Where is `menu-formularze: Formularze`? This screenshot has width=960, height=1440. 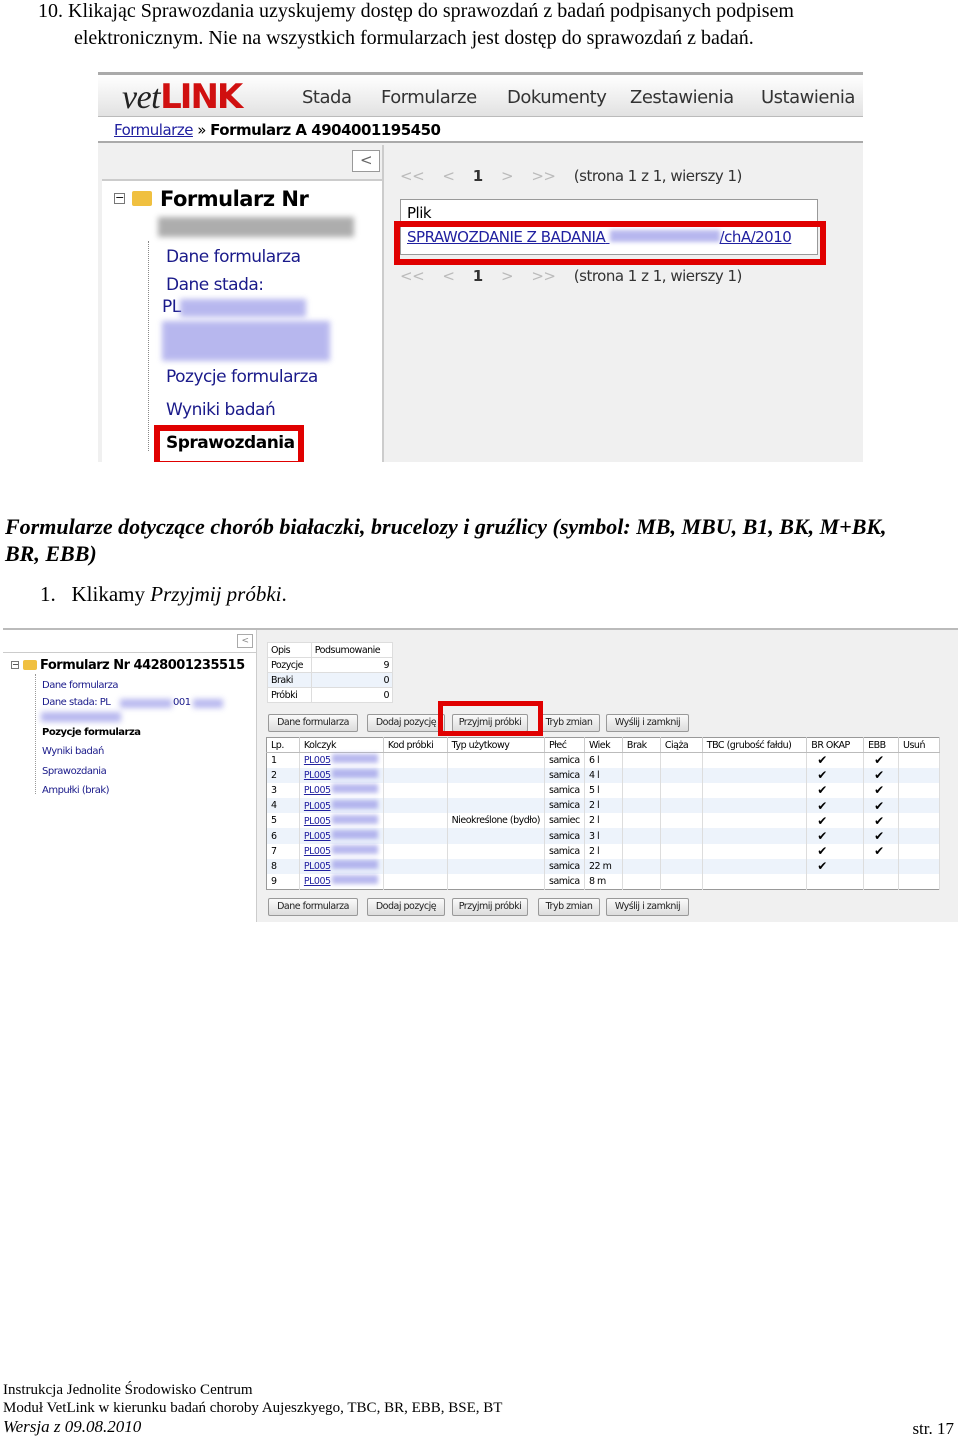 menu-formularze: Formularze is located at coordinates (429, 97).